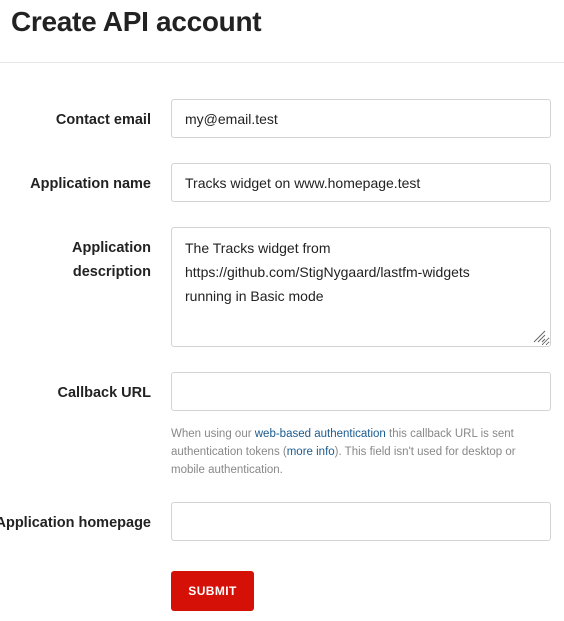 This screenshot has height=621, width=564. What do you see at coordinates (212, 591) in the screenshot?
I see `submit-button: SUBMIT` at bounding box center [212, 591].